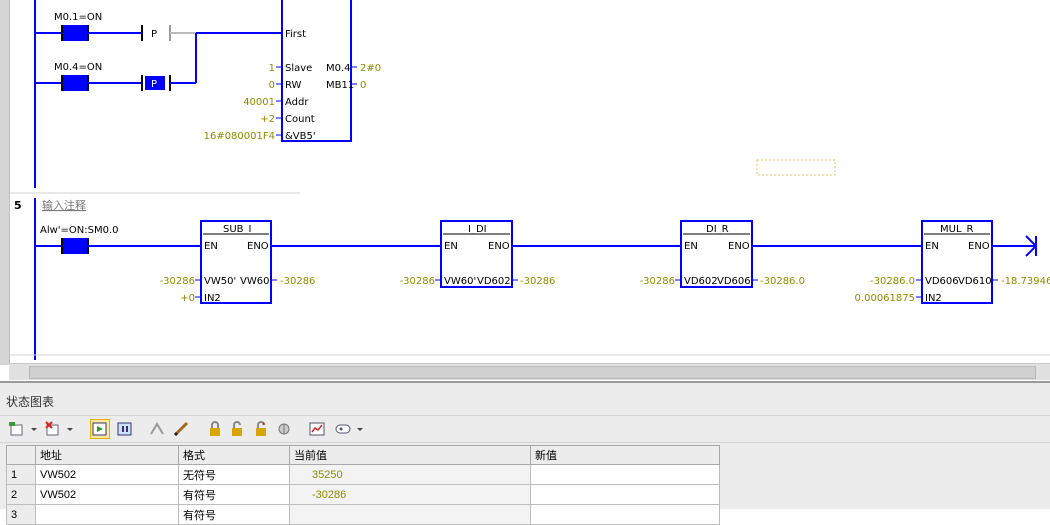 The height and width of the screenshot is (525, 1050). I want to click on pulse-label-2: P, so click(154, 84).